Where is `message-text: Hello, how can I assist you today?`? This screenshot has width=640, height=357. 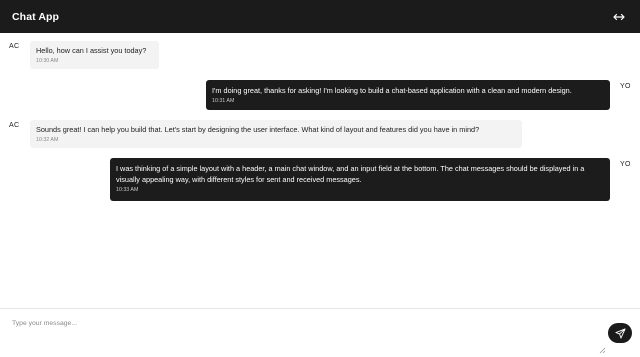 message-text: Hello, how can I assist you today? is located at coordinates (91, 50).